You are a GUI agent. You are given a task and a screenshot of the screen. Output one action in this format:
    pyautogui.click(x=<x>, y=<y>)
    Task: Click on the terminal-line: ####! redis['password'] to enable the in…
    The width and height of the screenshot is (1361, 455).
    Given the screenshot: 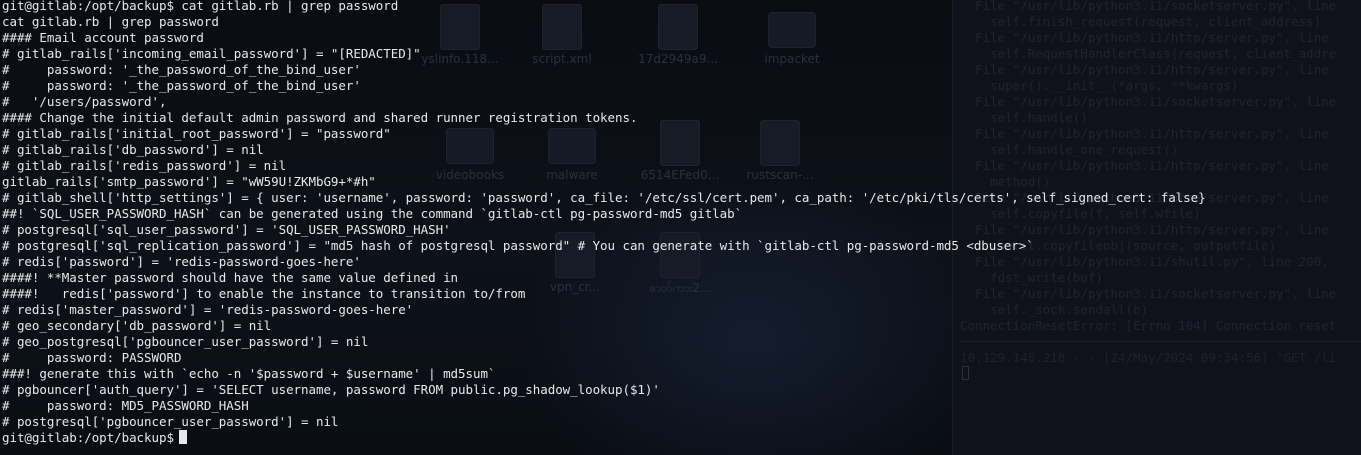 What is the action you would take?
    pyautogui.click(x=264, y=293)
    